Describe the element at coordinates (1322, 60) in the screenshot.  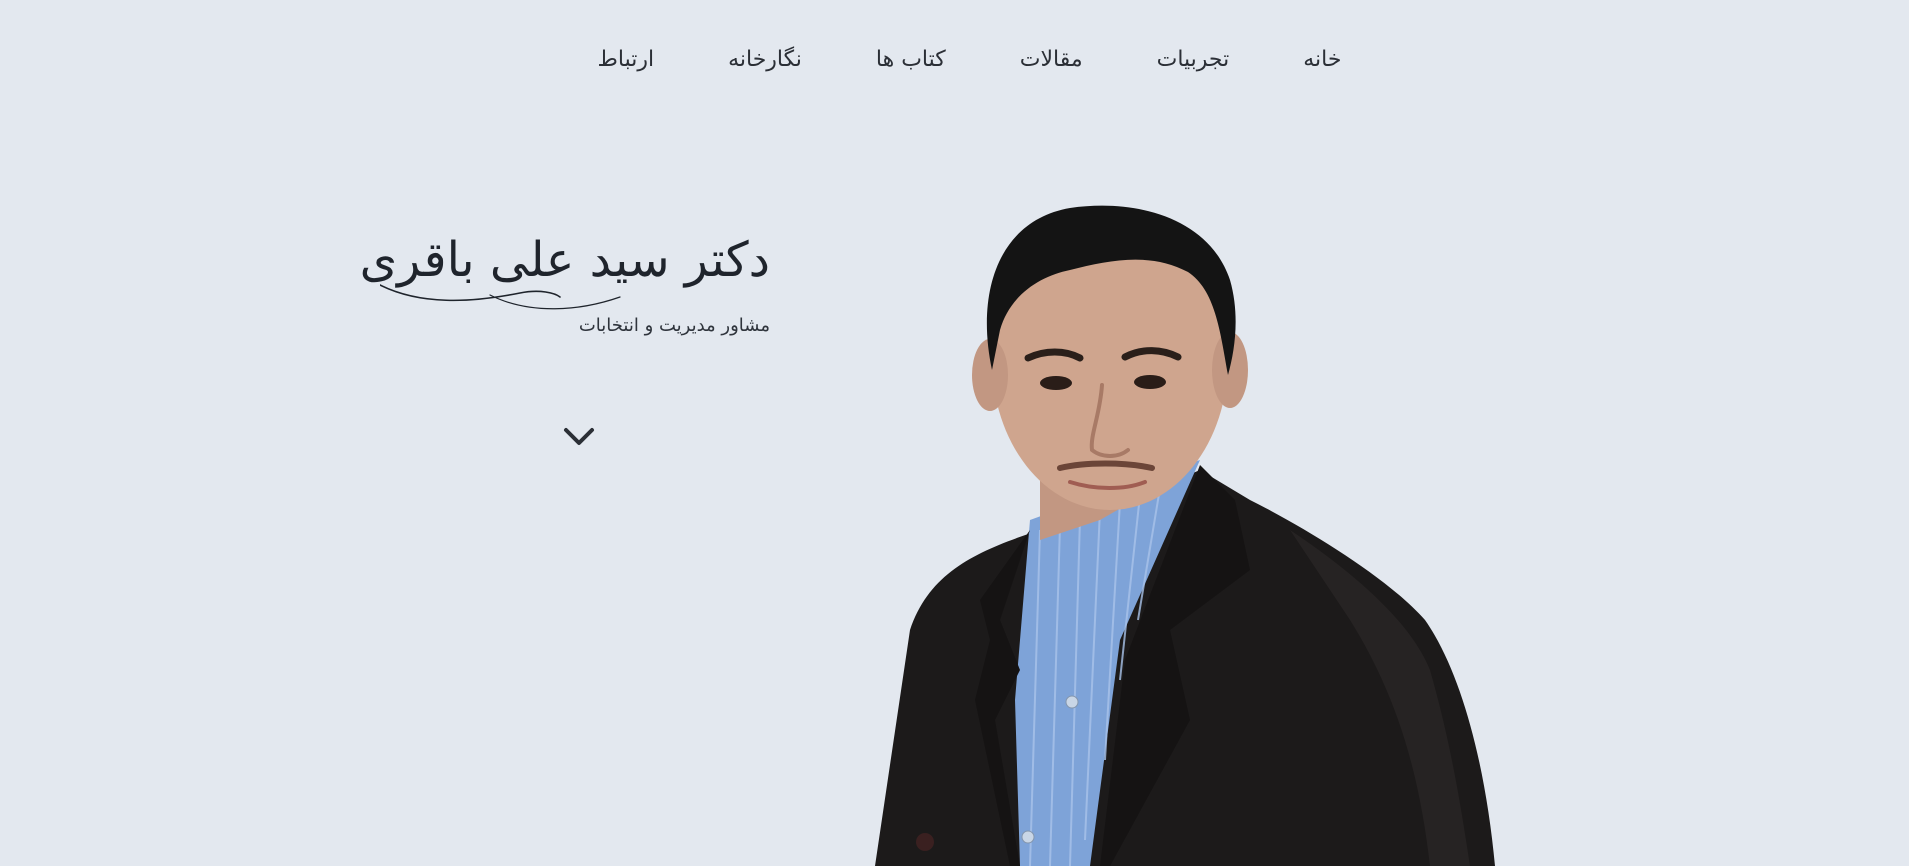
I see `nav-item-home: خانه` at that location.